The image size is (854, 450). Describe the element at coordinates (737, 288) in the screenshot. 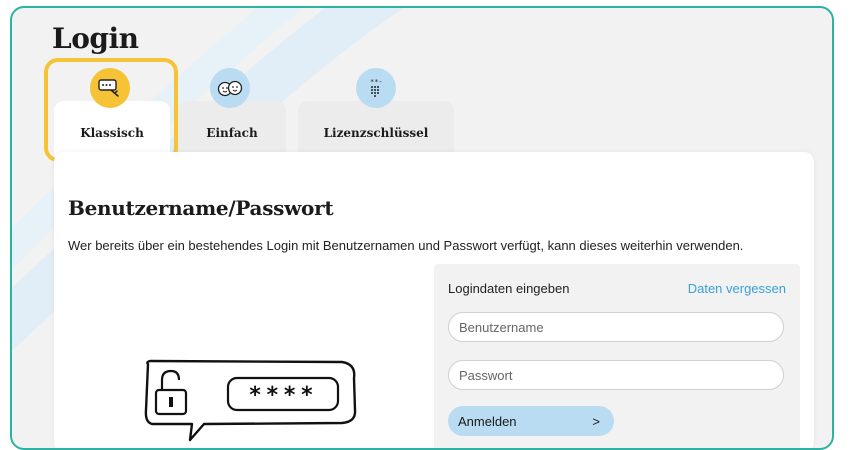

I see `forgot-data-link: Daten vergessen` at that location.